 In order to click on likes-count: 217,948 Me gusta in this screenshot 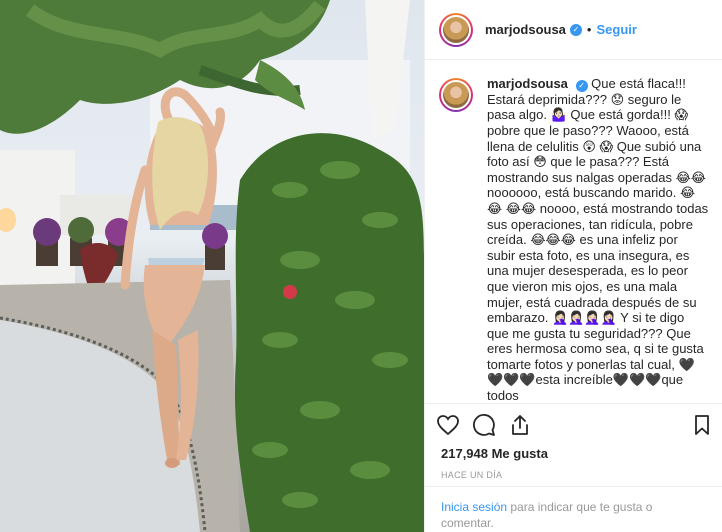, I will do `click(494, 453)`.